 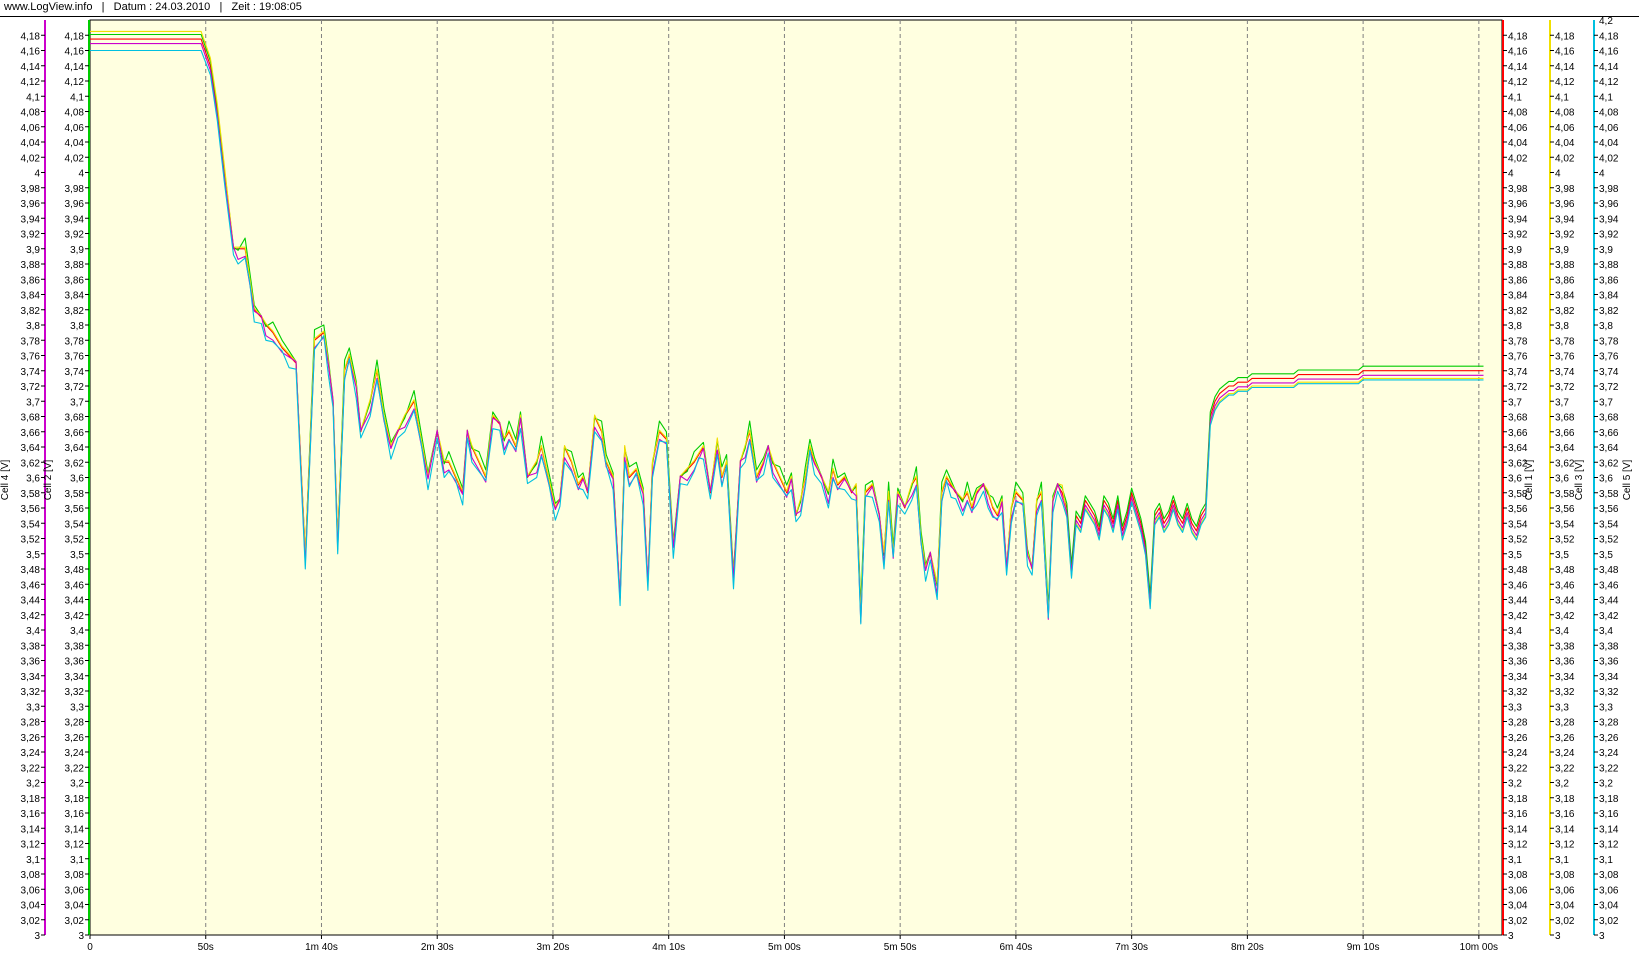 What do you see at coordinates (1518, 448) in the screenshot?
I see `y-tick-label: 3,64` at bounding box center [1518, 448].